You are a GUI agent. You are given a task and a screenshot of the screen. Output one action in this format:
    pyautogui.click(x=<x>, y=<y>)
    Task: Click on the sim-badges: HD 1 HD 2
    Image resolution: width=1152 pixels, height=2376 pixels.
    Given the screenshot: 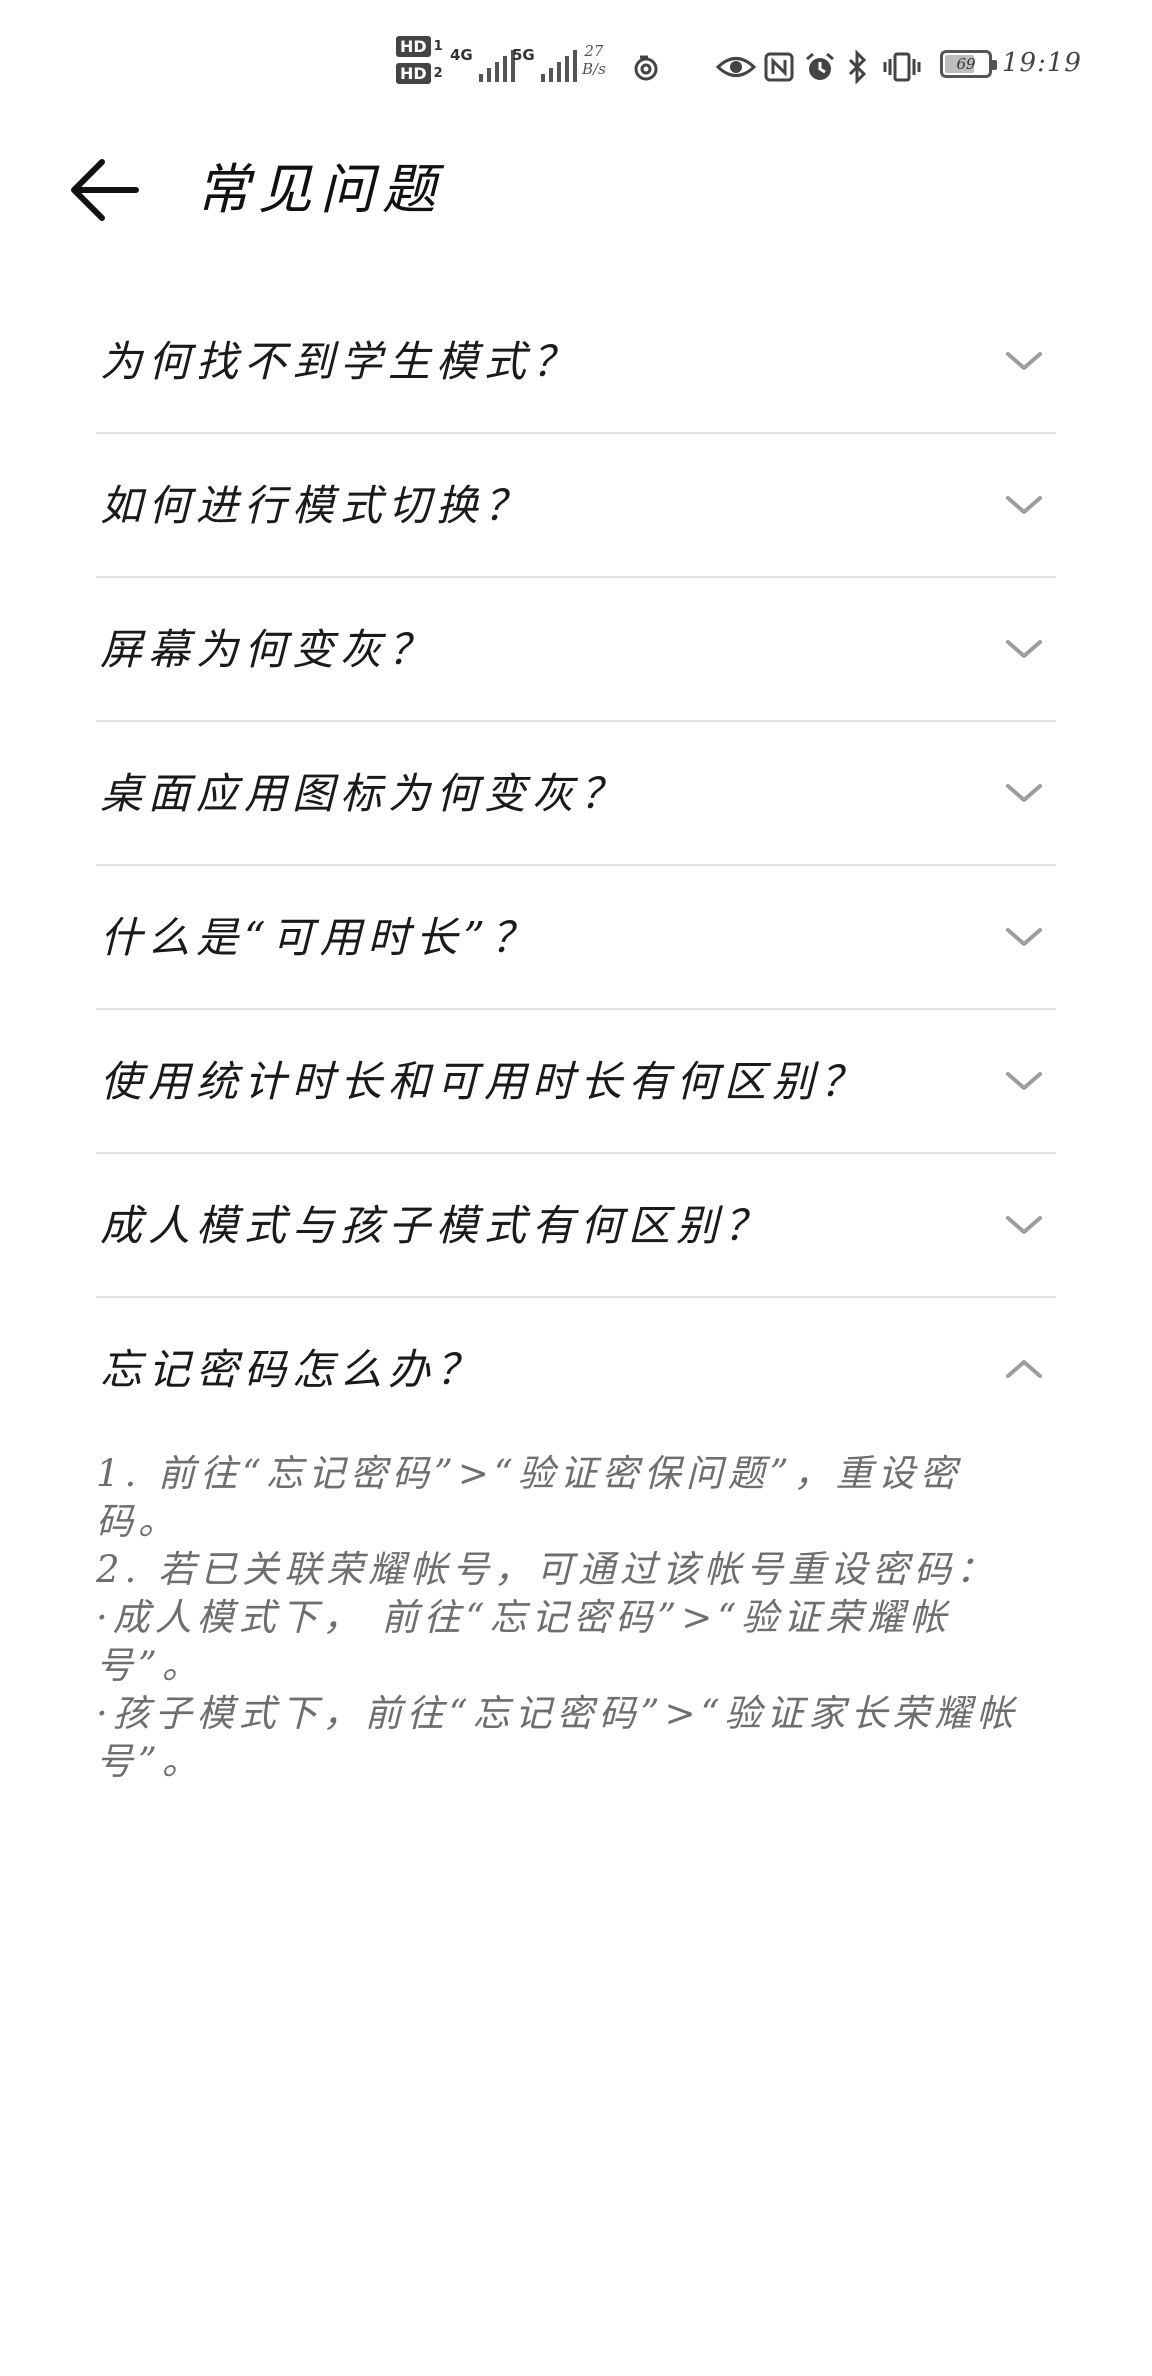 What is the action you would take?
    pyautogui.click(x=419, y=60)
    